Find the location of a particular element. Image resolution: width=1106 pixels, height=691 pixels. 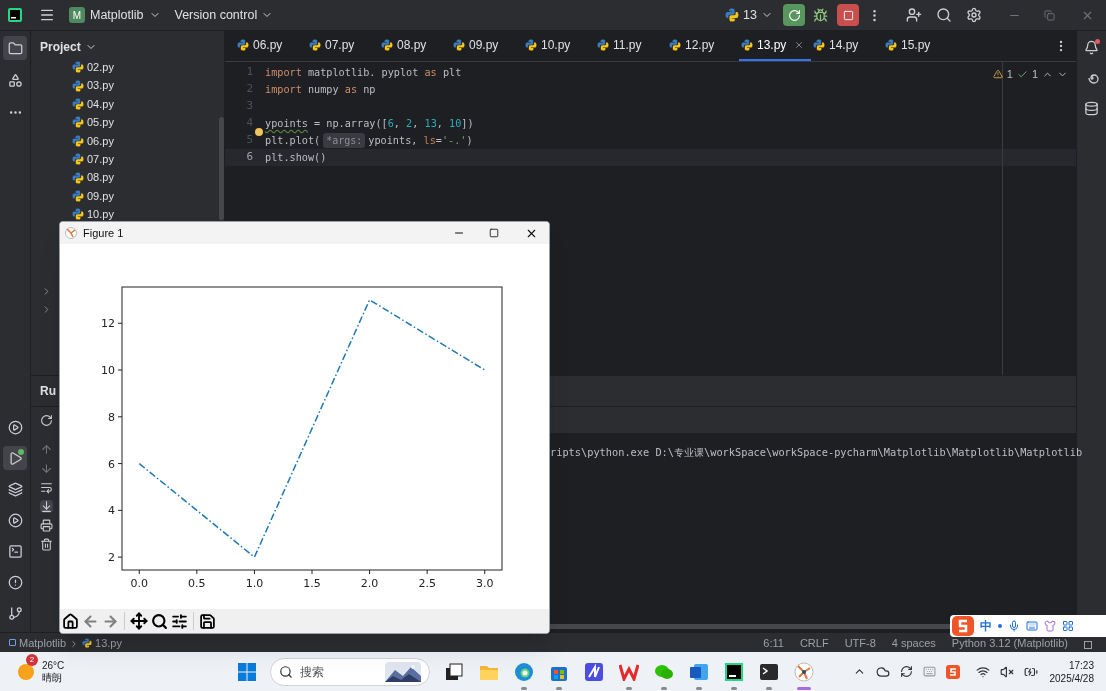

file-tree-item: 02.py is located at coordinates (93, 67).